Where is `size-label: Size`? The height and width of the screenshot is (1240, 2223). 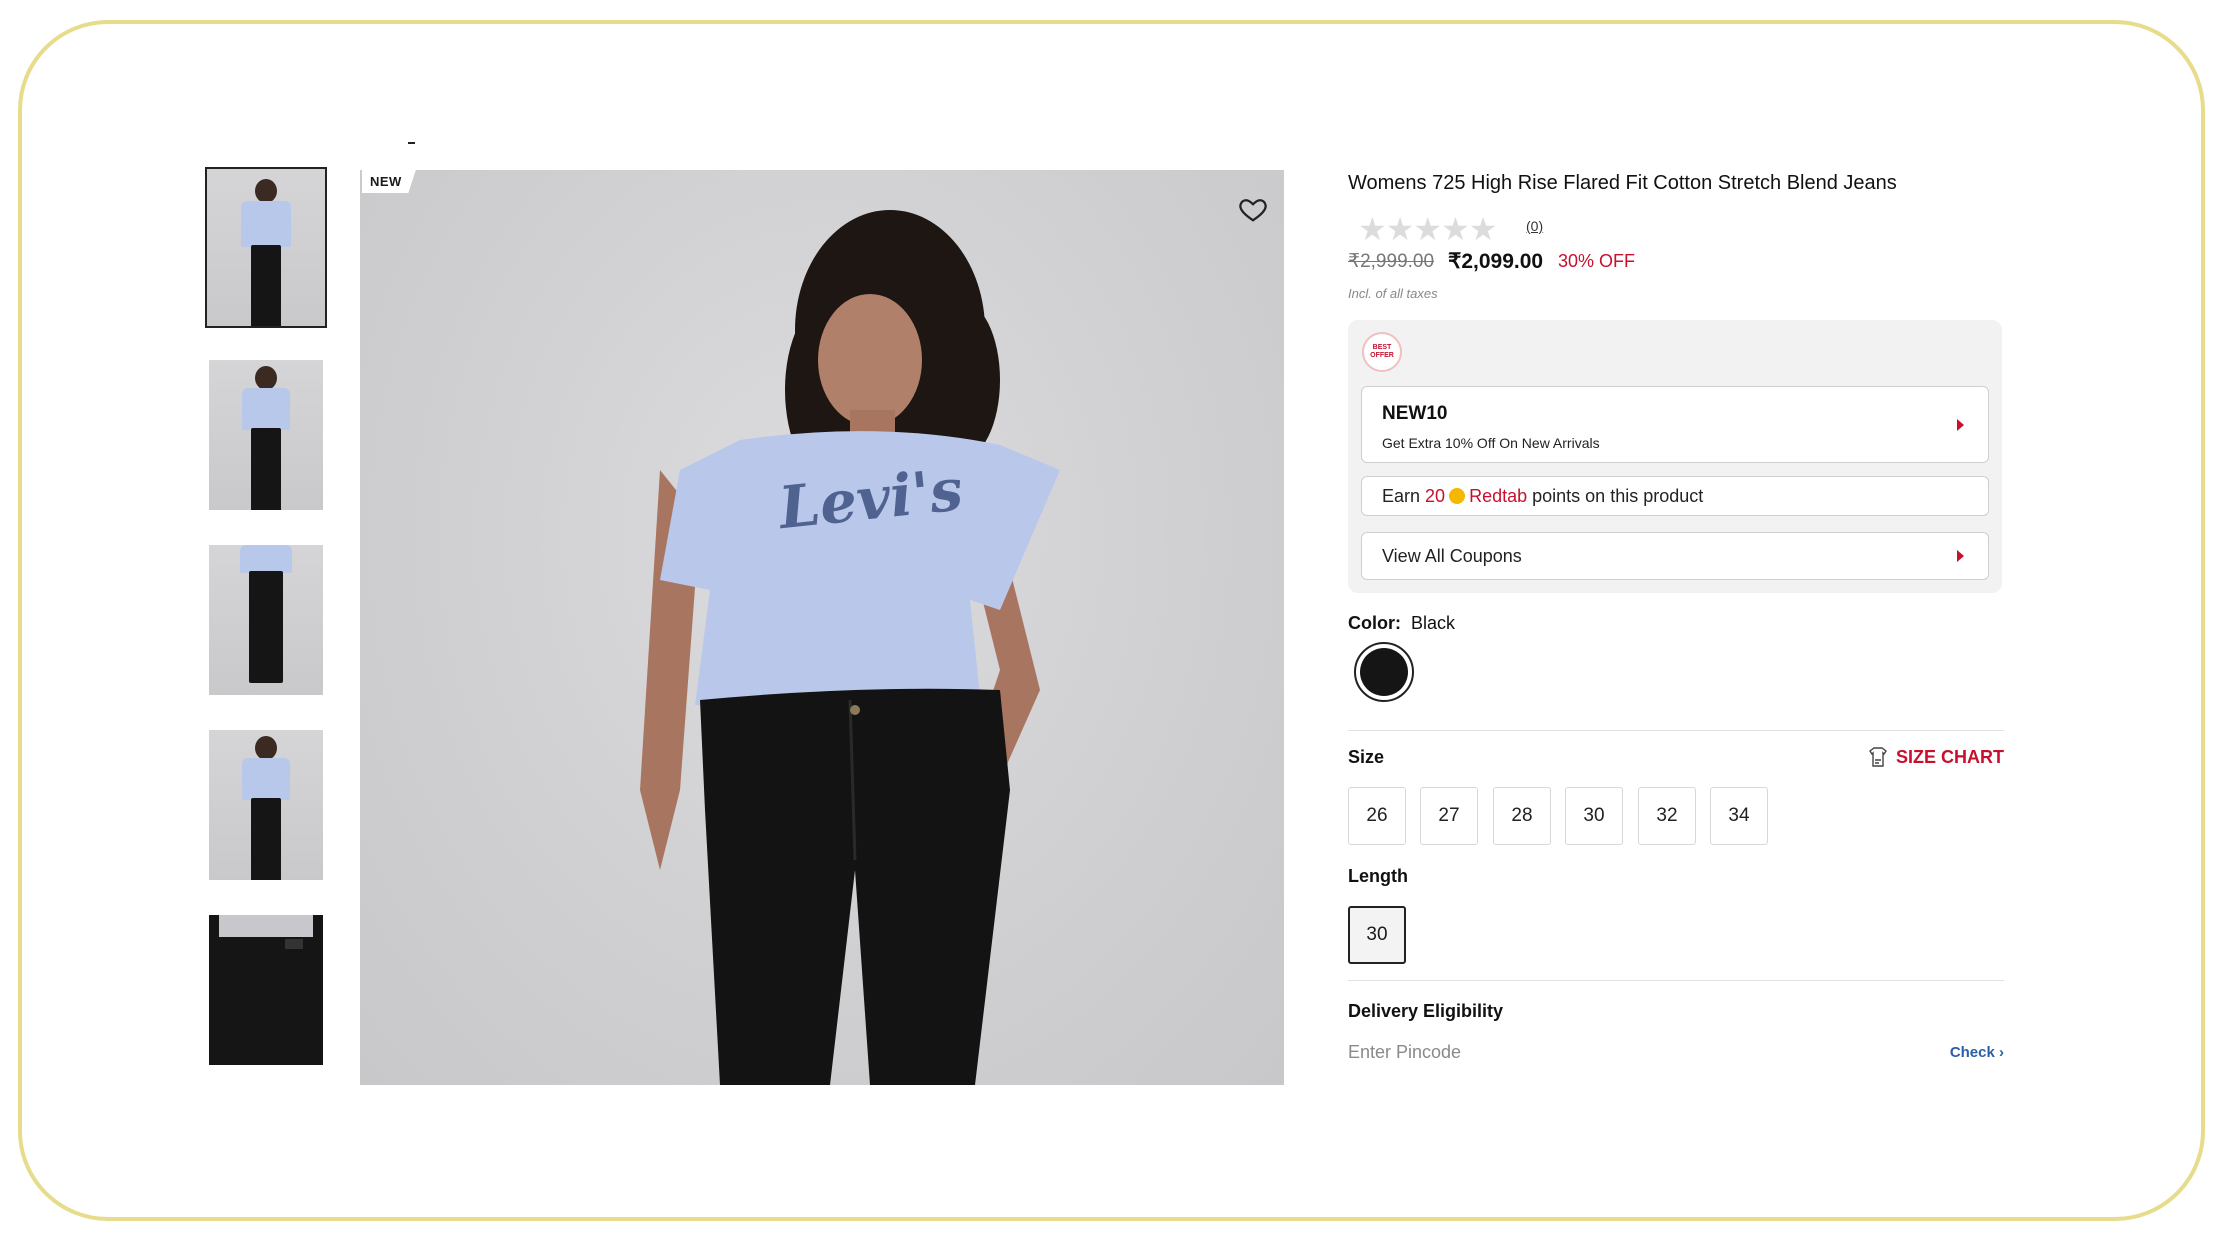
size-label: Size is located at coordinates (1366, 757).